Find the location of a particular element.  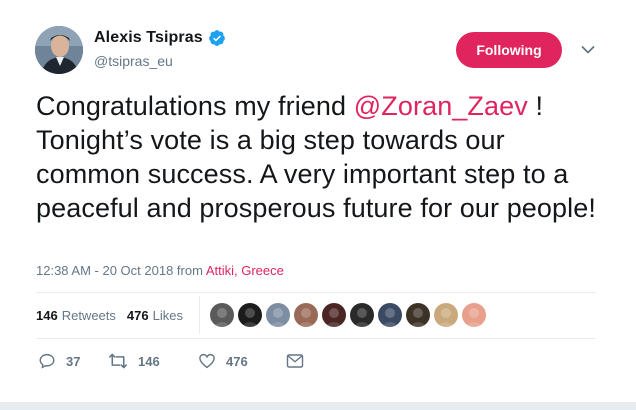

like-button: 476 is located at coordinates (242, 361).